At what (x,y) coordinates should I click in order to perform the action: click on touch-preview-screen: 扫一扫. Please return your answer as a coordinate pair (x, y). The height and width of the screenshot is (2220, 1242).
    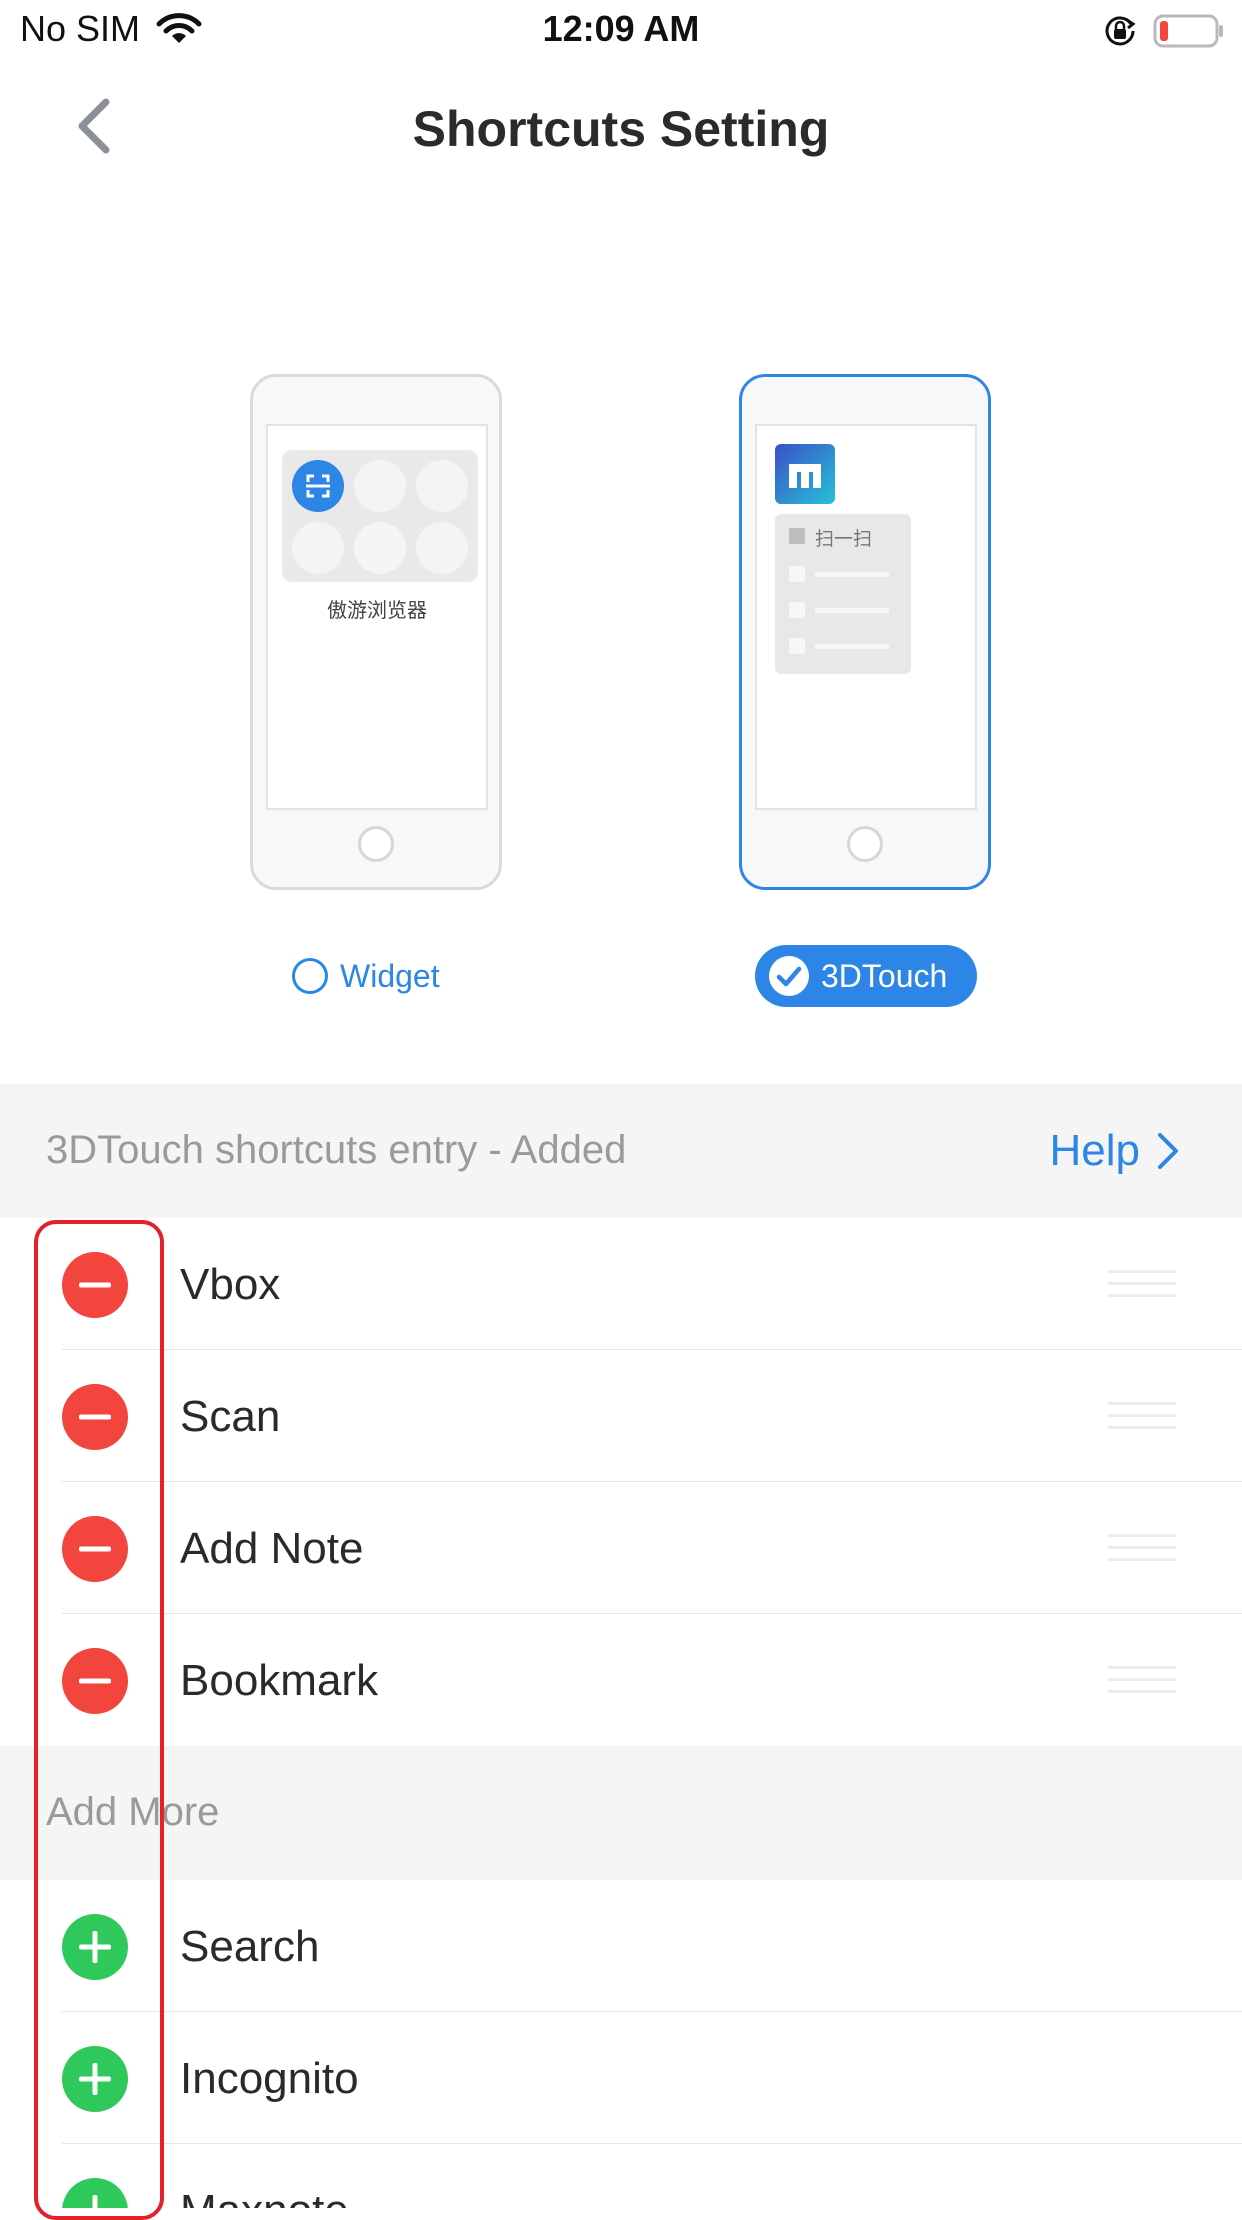
    Looking at the image, I should click on (866, 617).